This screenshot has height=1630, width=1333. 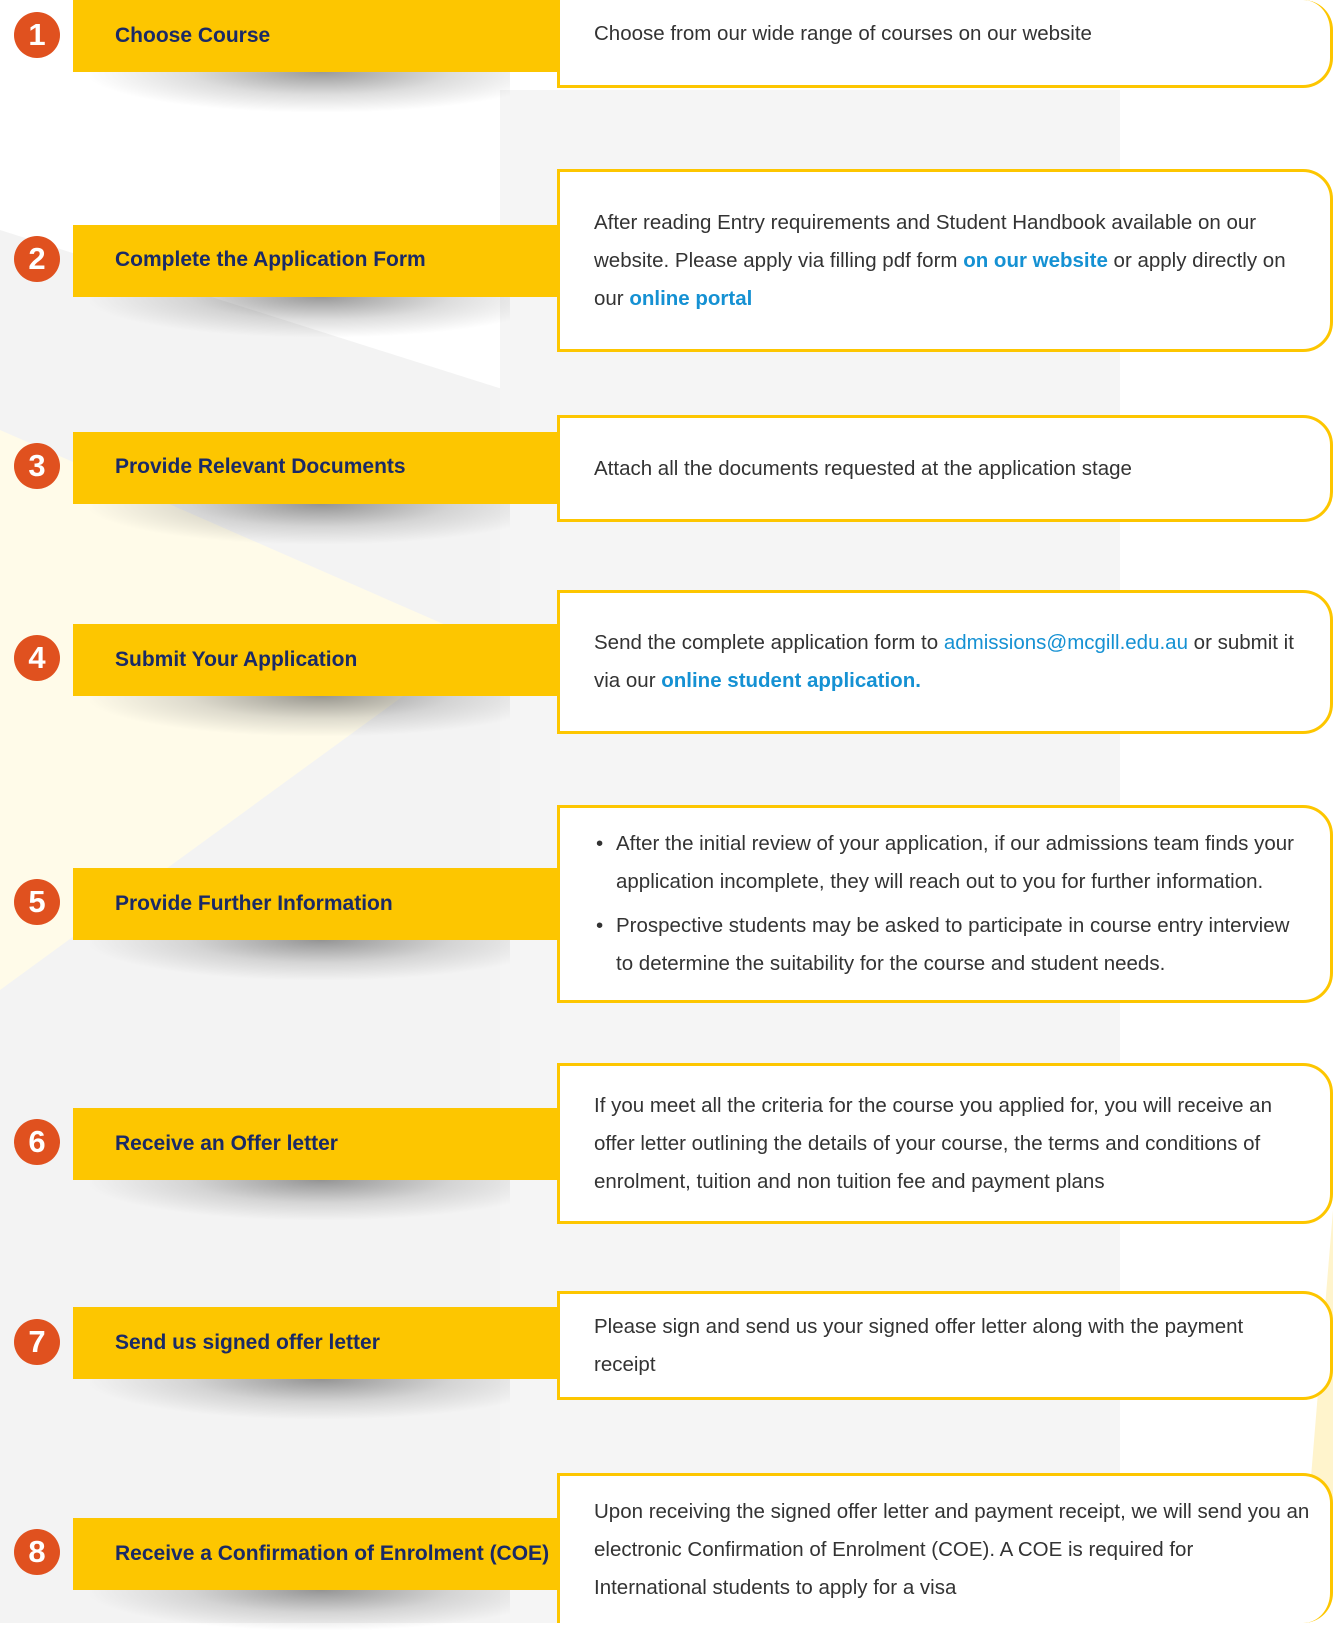 I want to click on step-title: Choose Course, so click(x=193, y=35).